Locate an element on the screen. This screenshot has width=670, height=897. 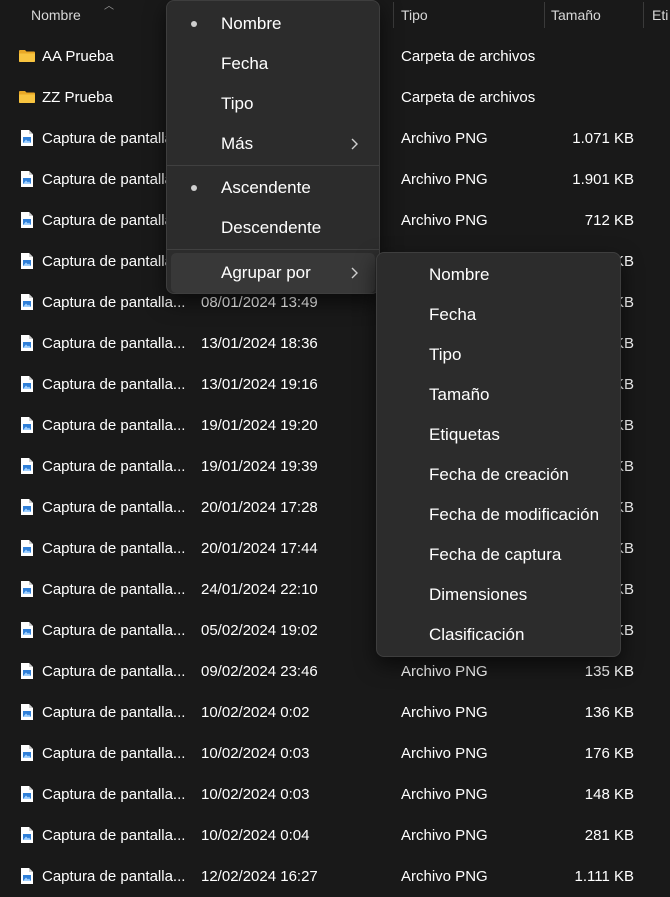
file-size: 281 KB is located at coordinates (609, 835).